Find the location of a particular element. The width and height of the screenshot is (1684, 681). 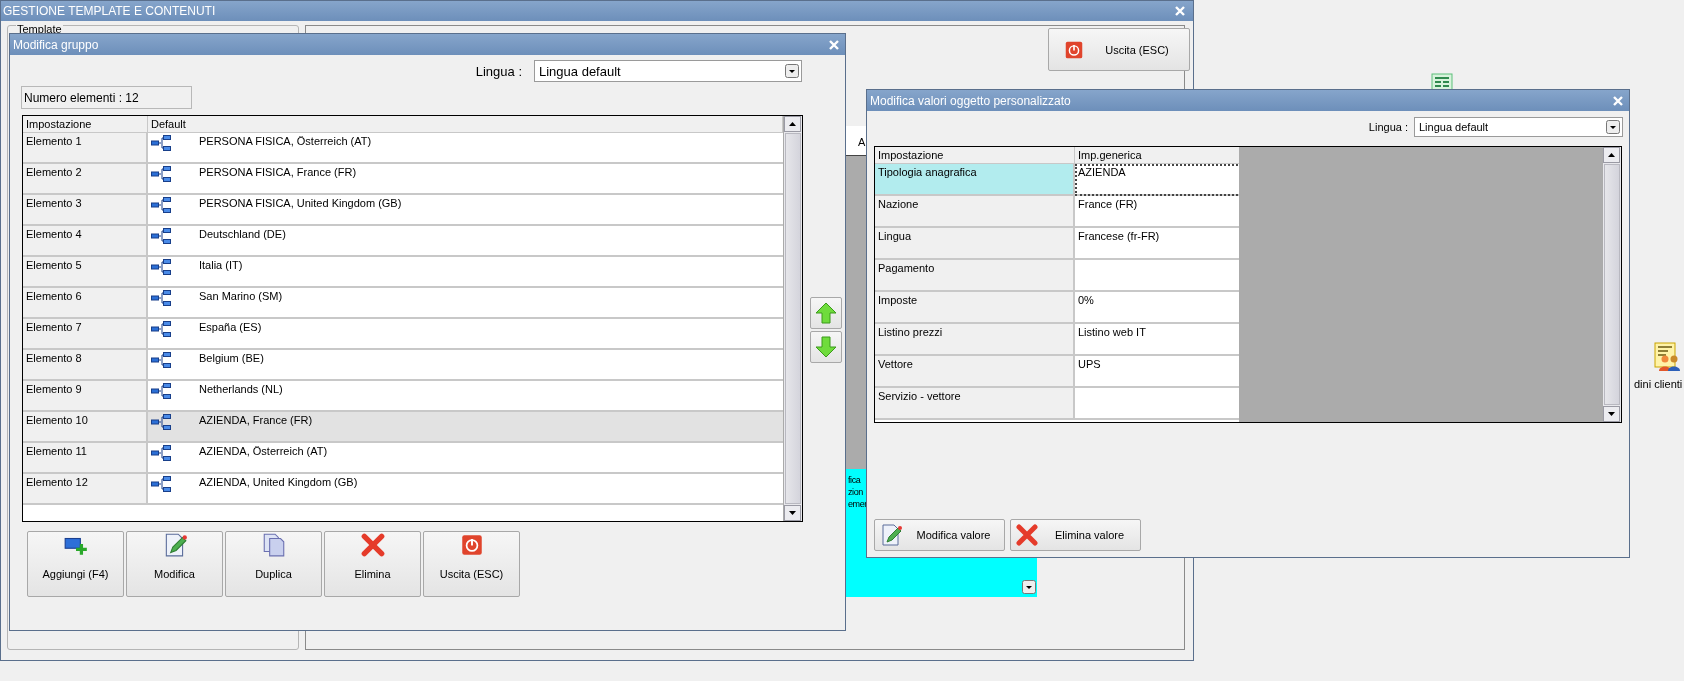

table-cell: Elemento 10 is located at coordinates (85, 427).